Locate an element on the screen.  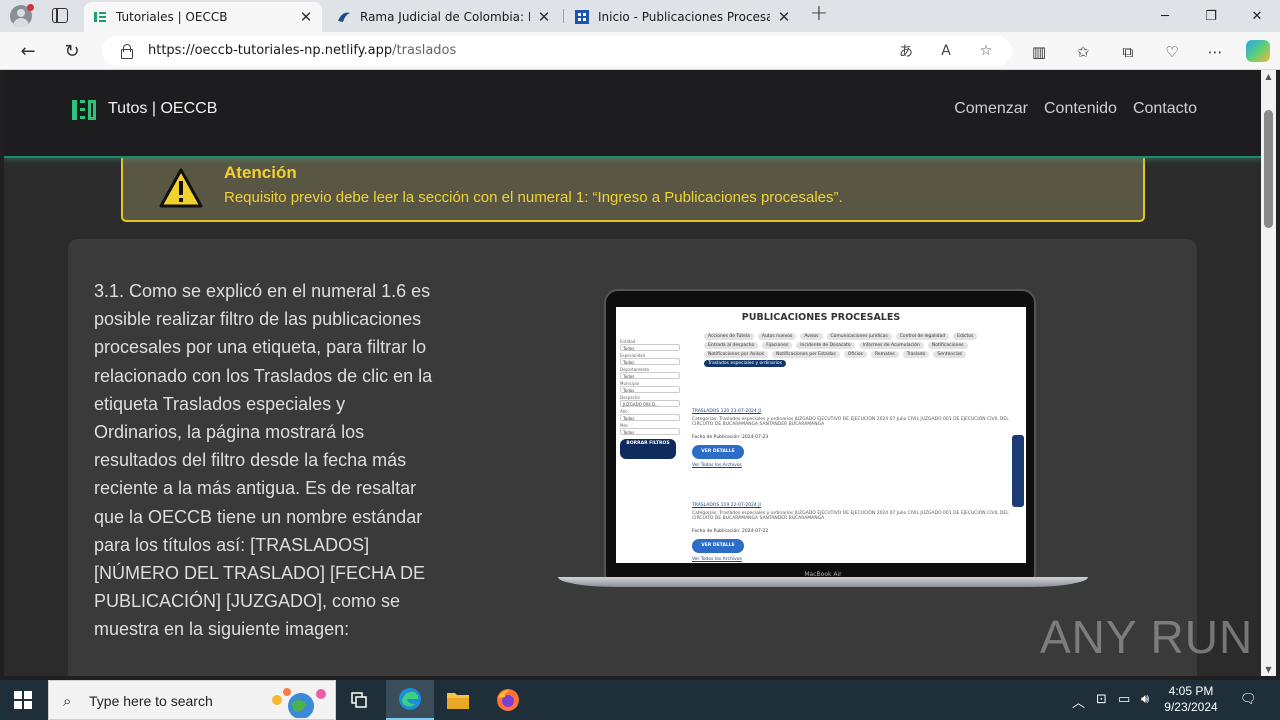
more-menu-icon: ⋯ is located at coordinates (1215, 52).